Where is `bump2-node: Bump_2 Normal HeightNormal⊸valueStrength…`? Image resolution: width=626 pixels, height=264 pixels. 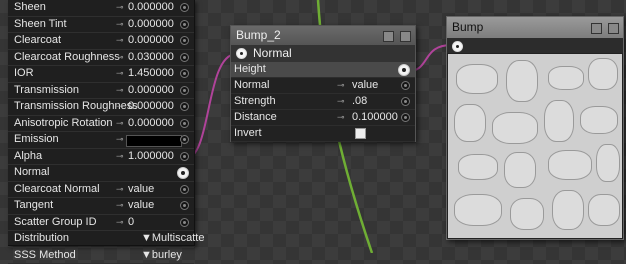 bump2-node: Bump_2 Normal HeightNormal⊸valueStrength… is located at coordinates (323, 83).